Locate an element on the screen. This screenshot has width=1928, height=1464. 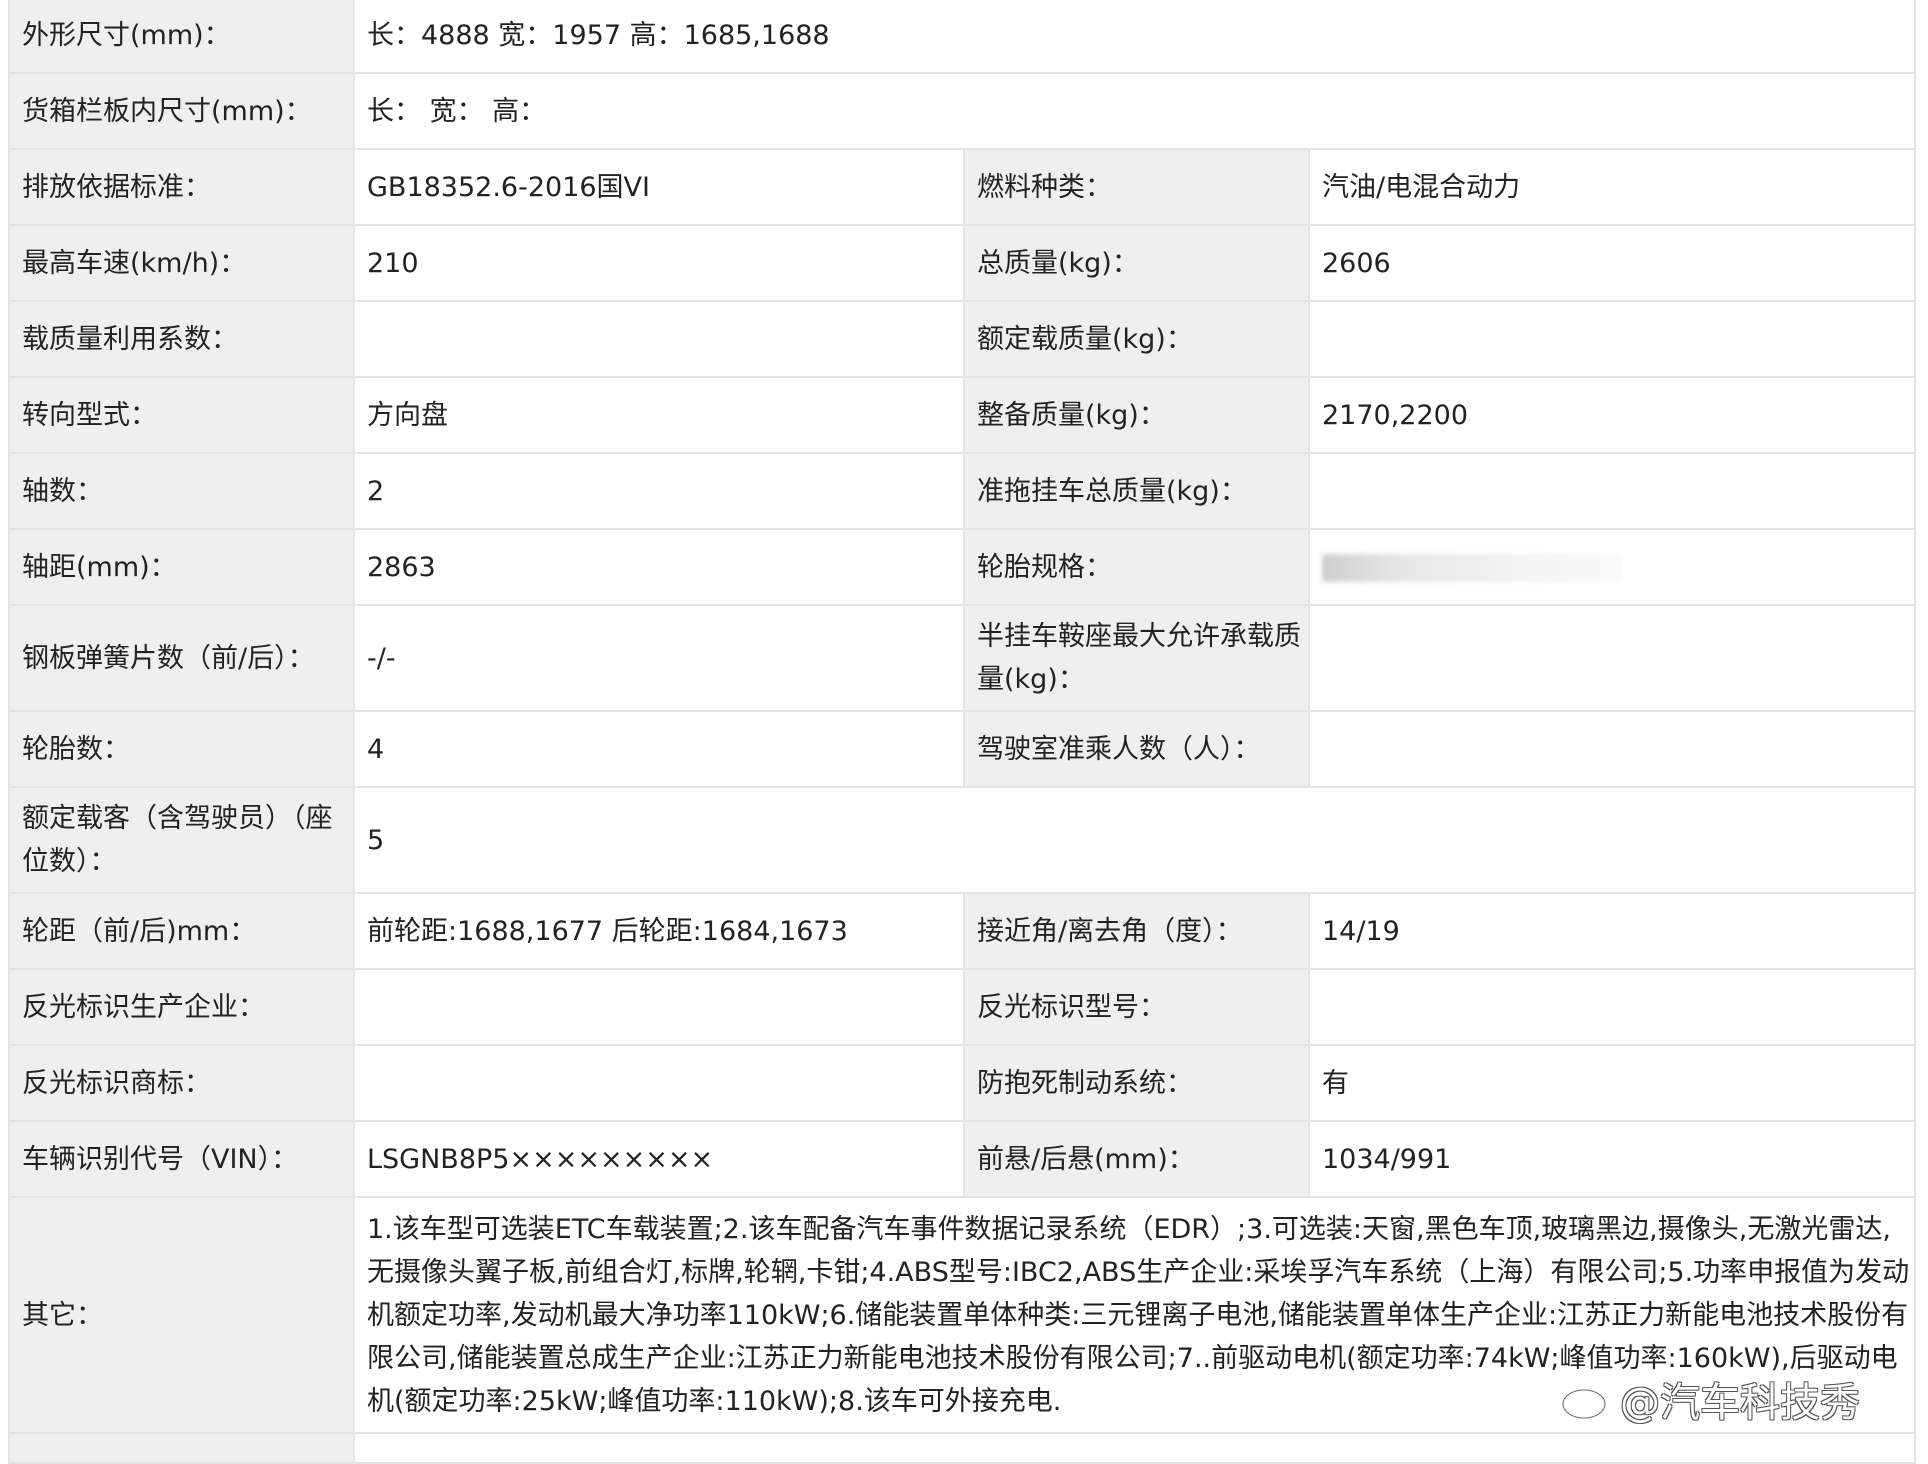
label-axle-count: 轴数： is located at coordinates (181, 491).